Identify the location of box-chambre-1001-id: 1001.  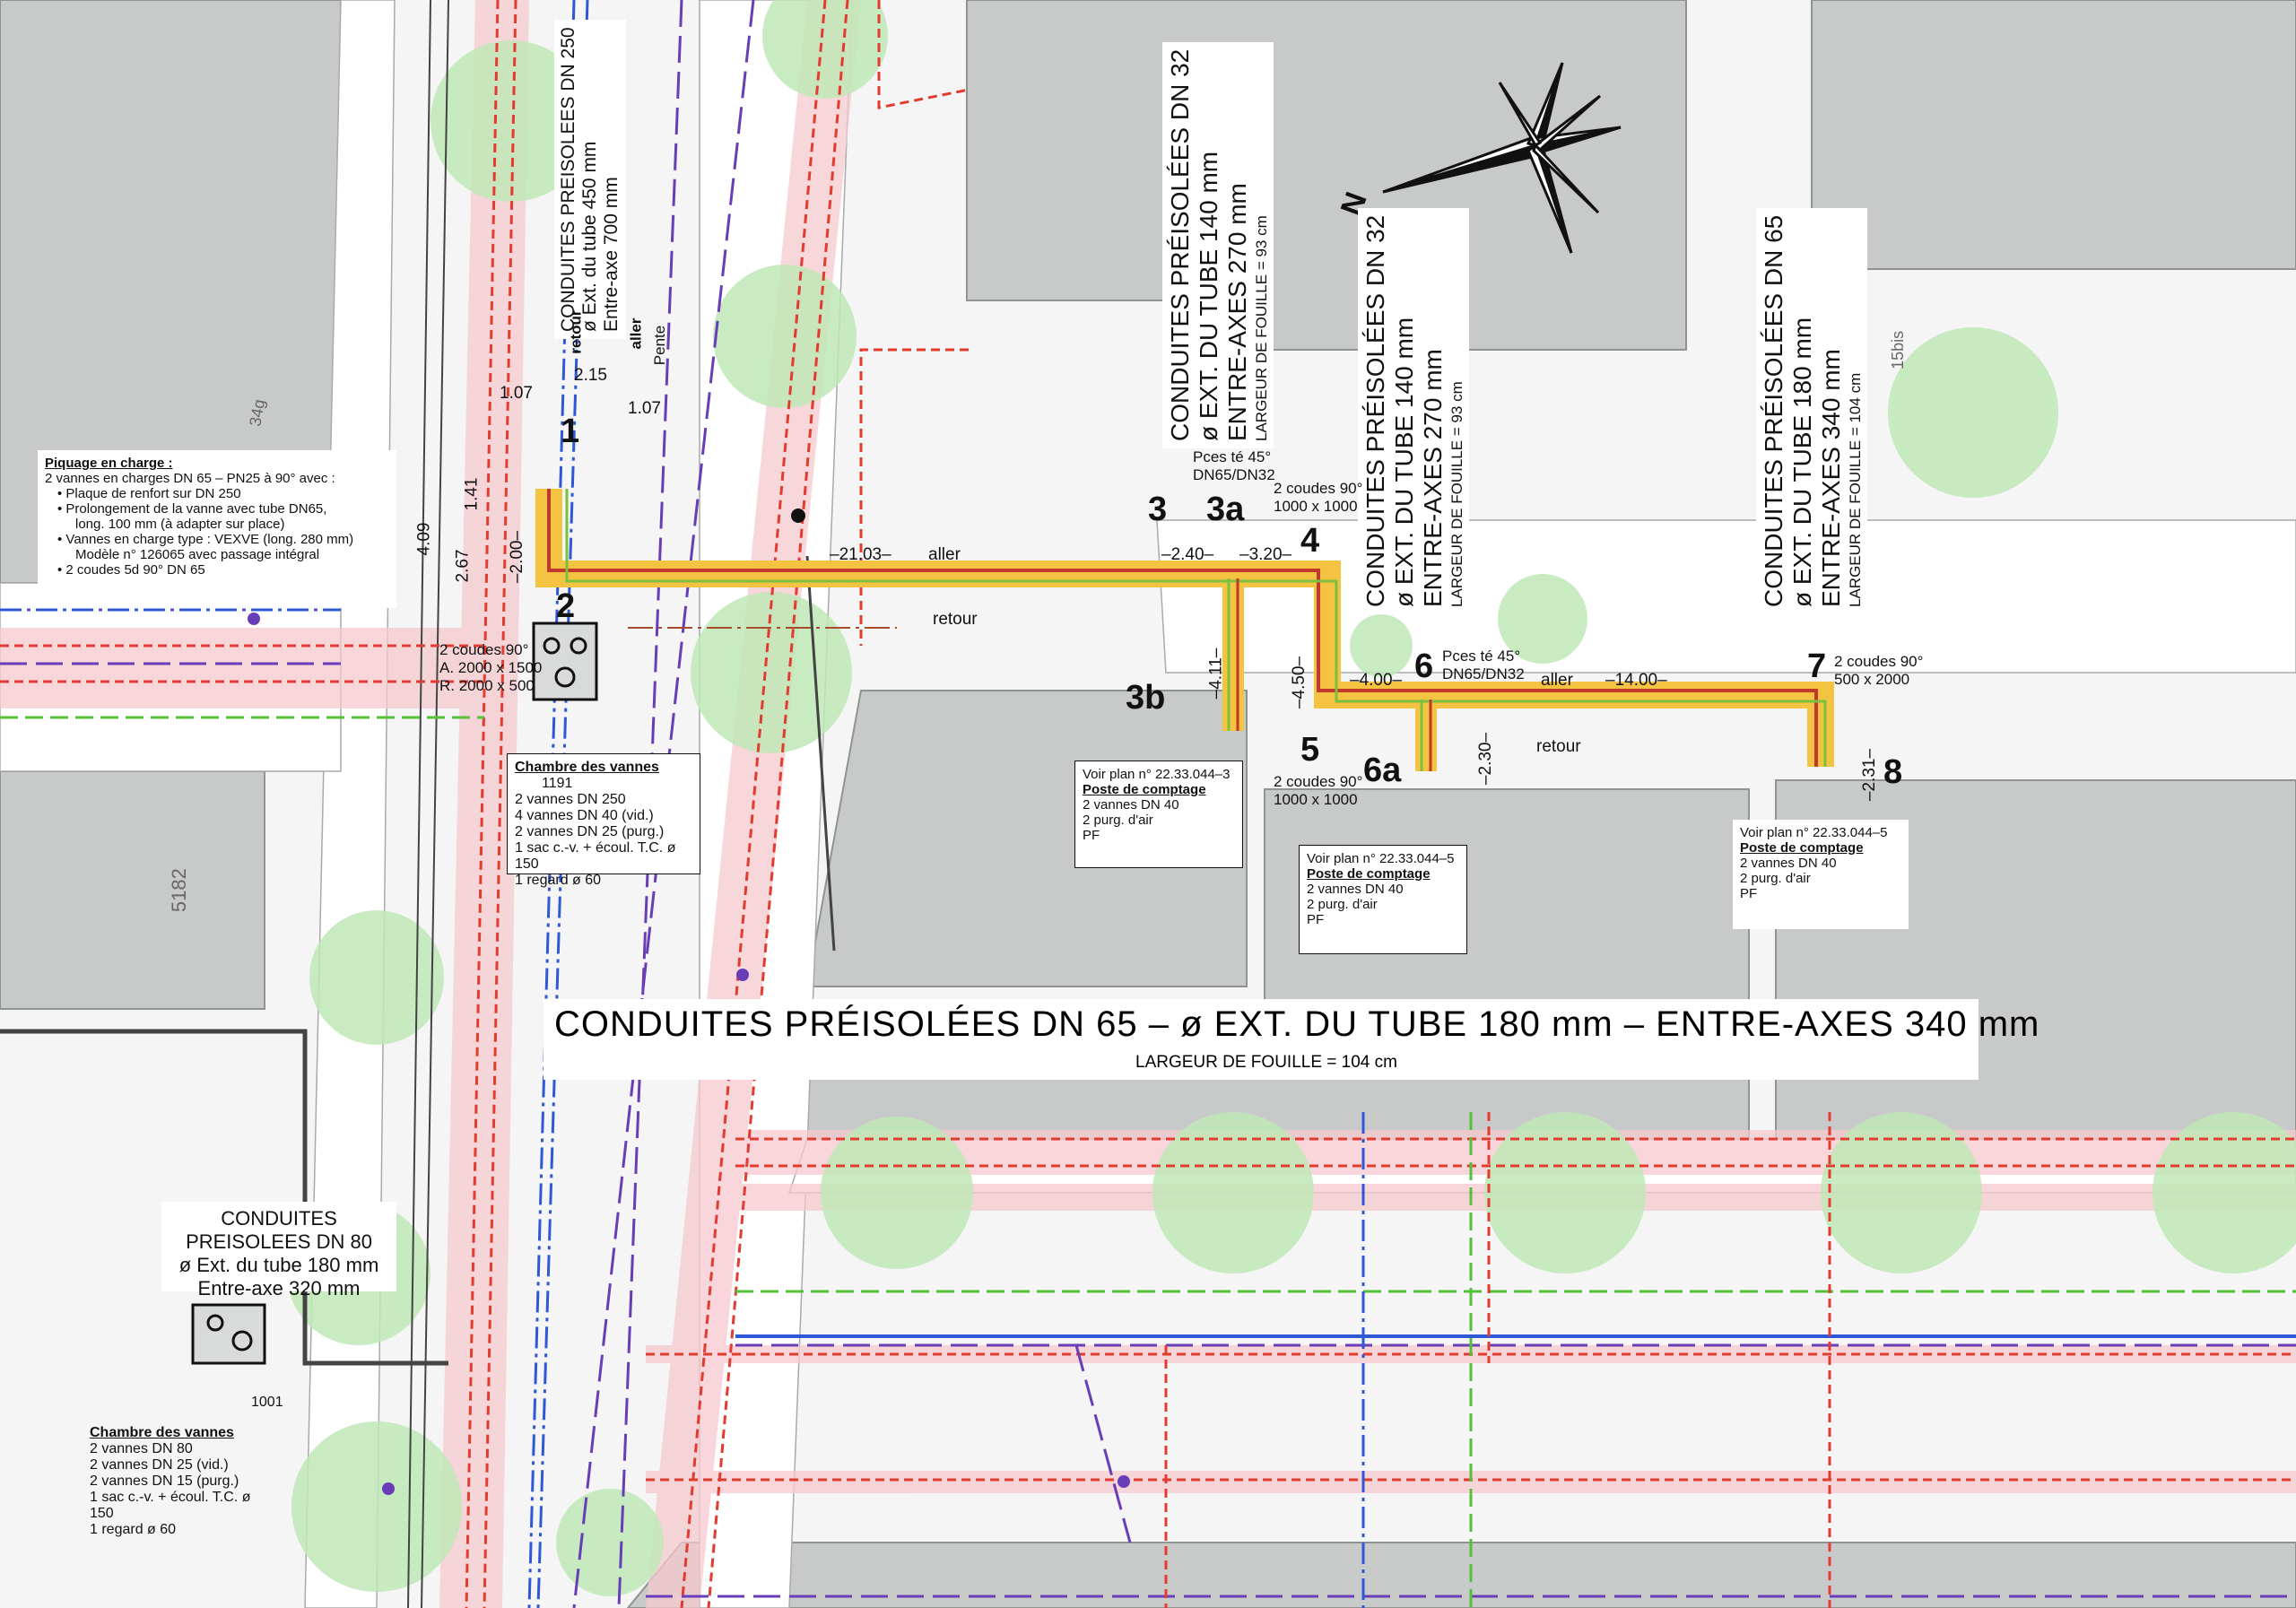
(267, 1402).